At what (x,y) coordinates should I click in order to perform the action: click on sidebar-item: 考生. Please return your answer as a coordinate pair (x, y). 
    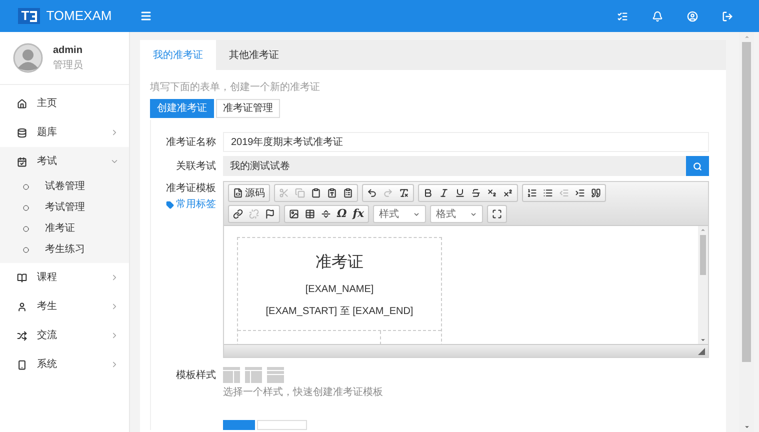
    Looking at the image, I should click on (64, 306).